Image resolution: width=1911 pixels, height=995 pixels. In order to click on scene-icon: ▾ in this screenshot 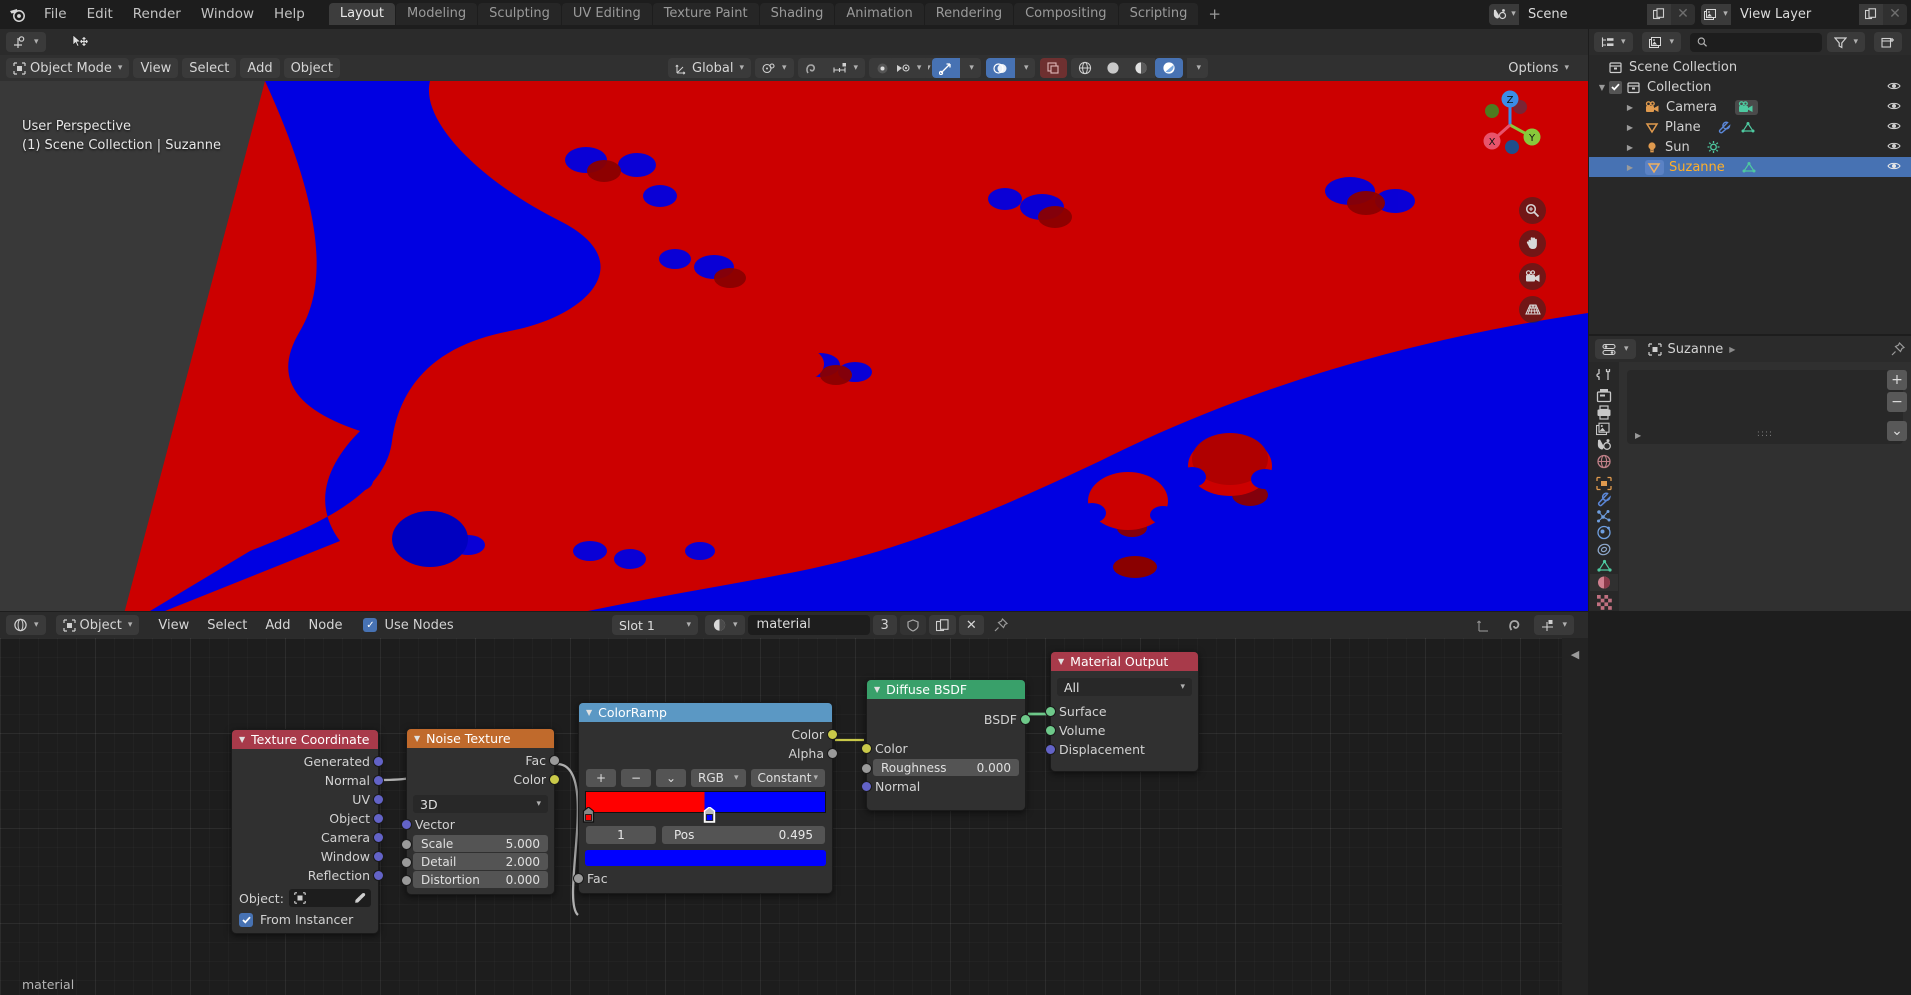, I will do `click(1504, 14)`.